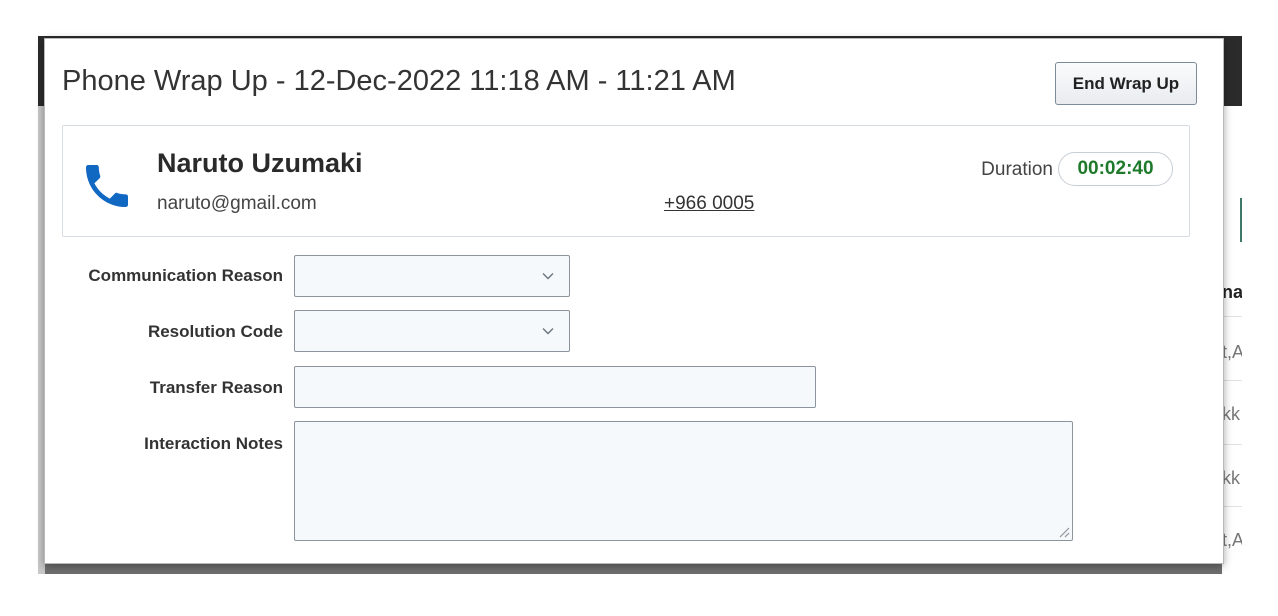 This screenshot has width=1278, height=616. I want to click on background-table-header-fragment: na, so click(1232, 292).